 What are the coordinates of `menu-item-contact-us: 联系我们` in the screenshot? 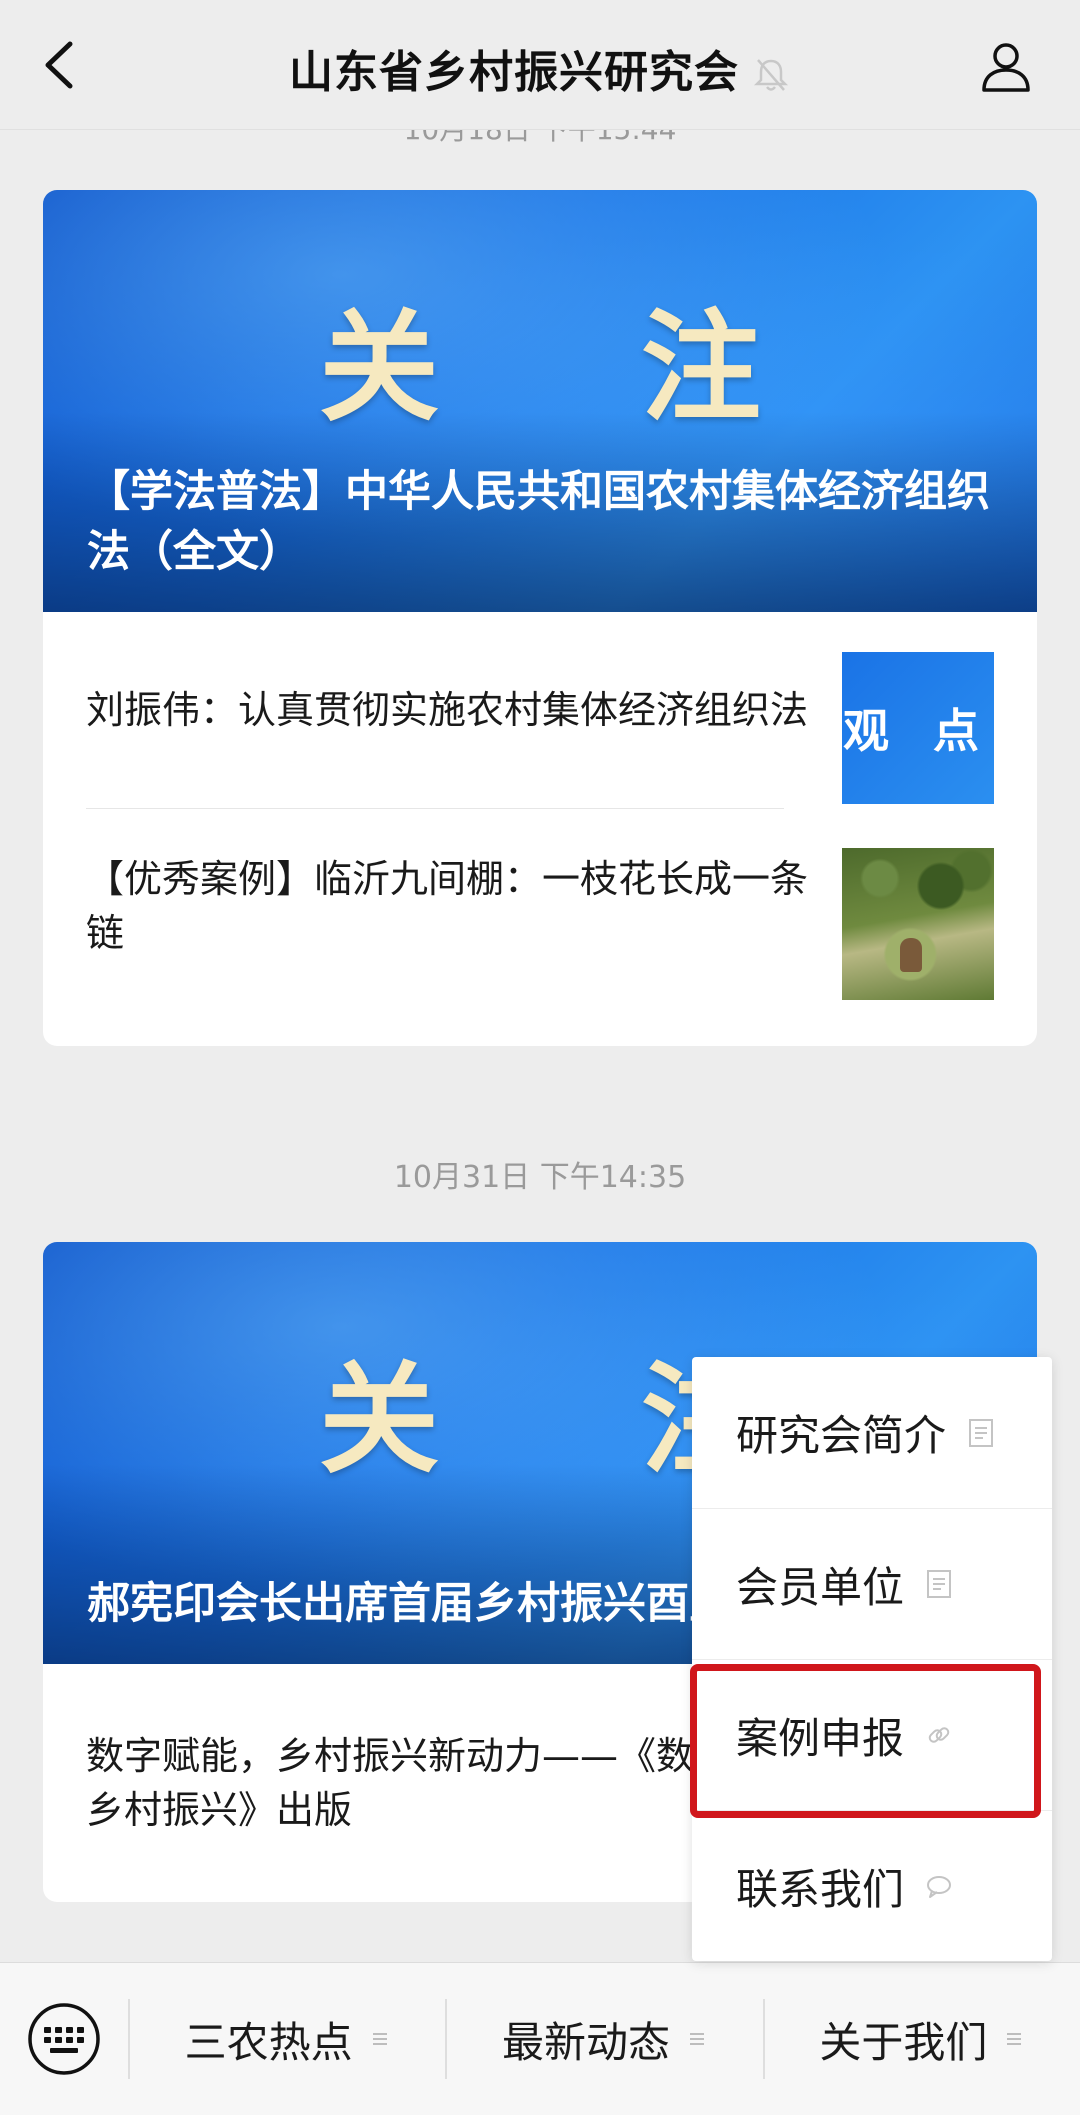 It's located at (872, 1885).